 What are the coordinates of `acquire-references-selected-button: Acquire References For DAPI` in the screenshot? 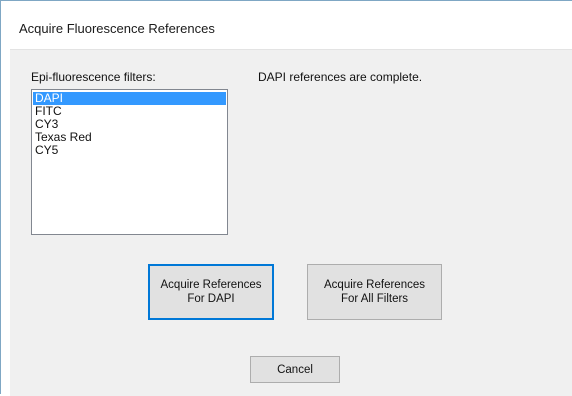 It's located at (211, 292).